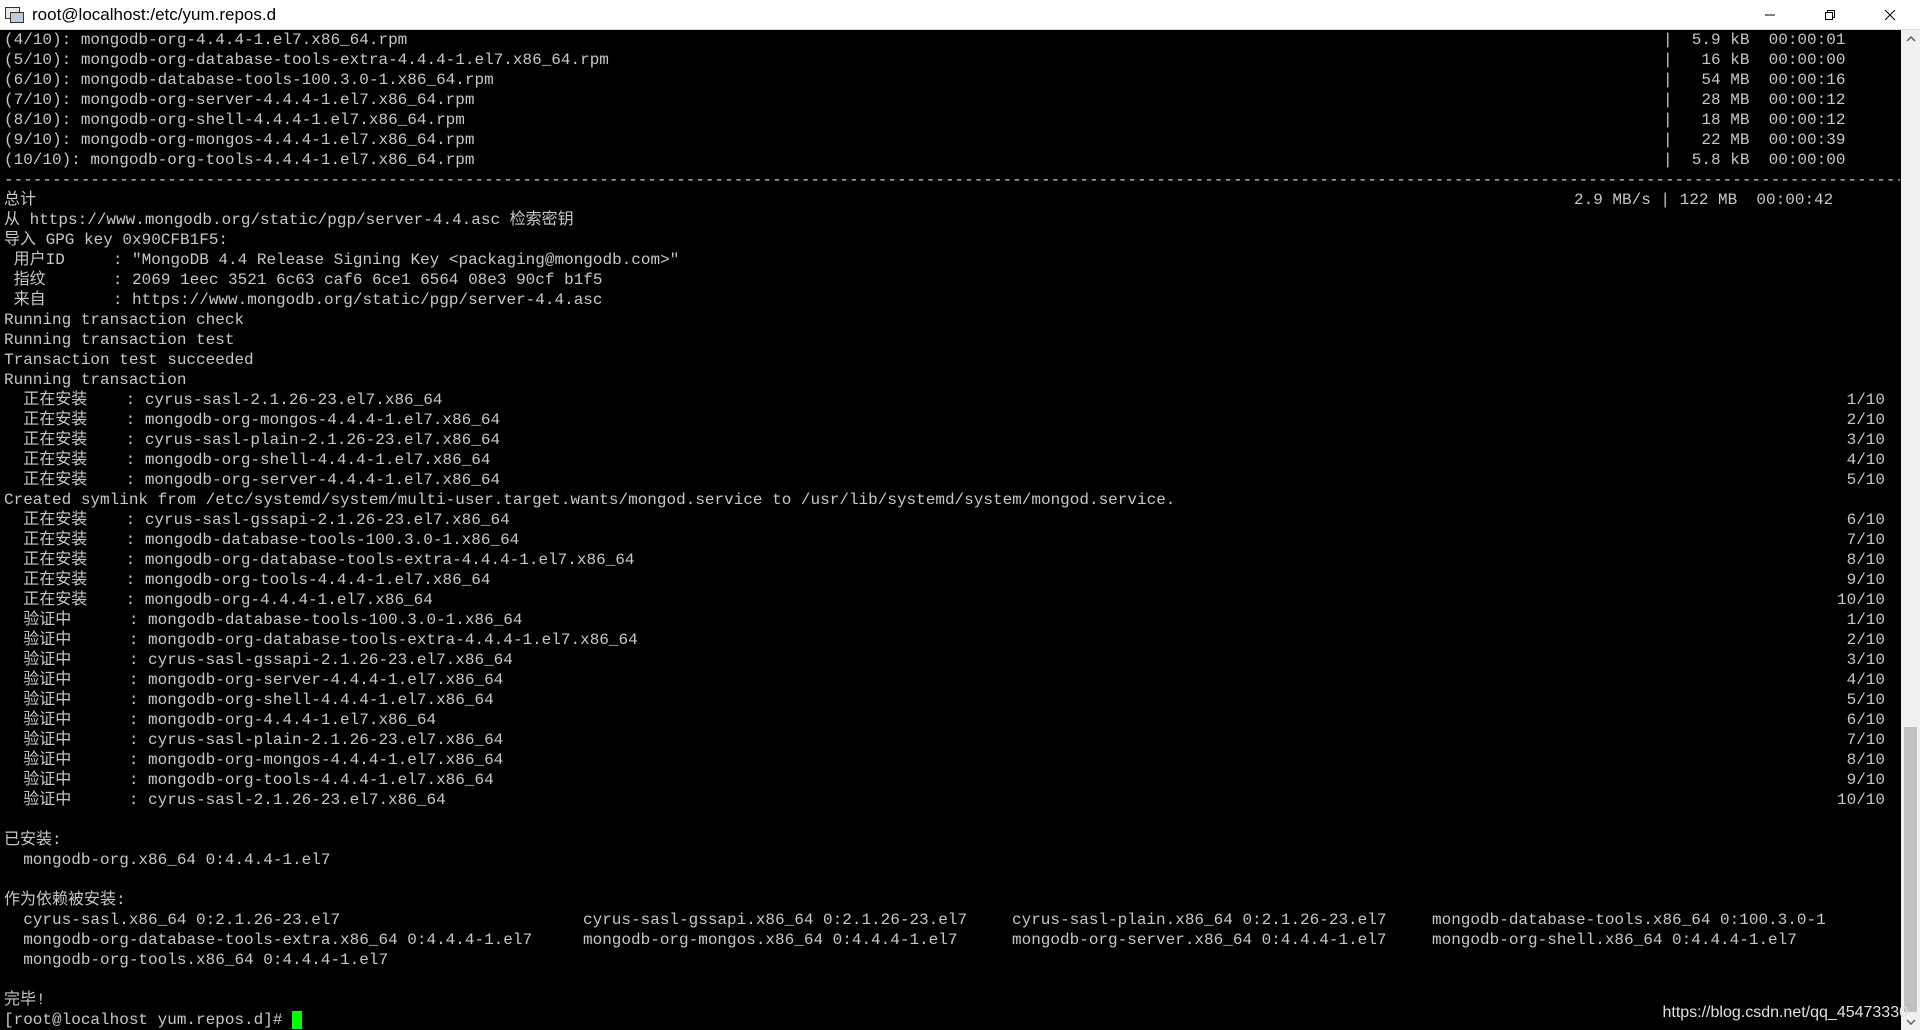 The height and width of the screenshot is (1030, 1920). I want to click on install-package: 正在安装 : mongodb-org-4.4.4-1.el7.x86_64, so click(218, 600).